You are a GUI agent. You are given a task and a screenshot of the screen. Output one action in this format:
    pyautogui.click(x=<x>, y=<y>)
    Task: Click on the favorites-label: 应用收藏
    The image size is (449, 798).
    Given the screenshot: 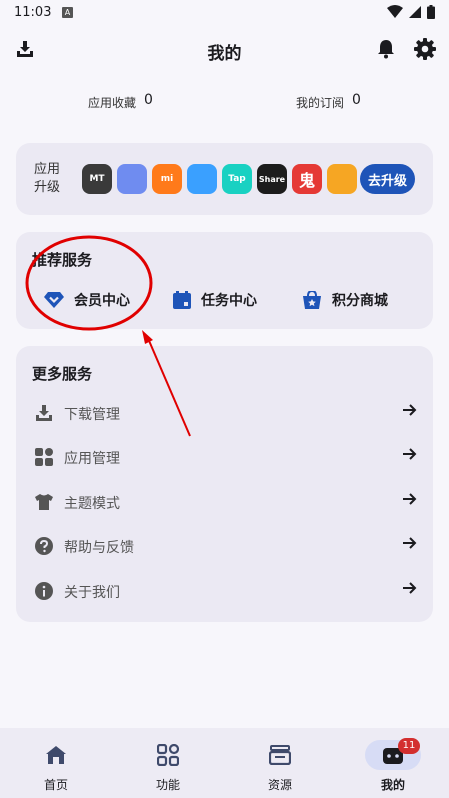 What is the action you would take?
    pyautogui.click(x=112, y=102)
    